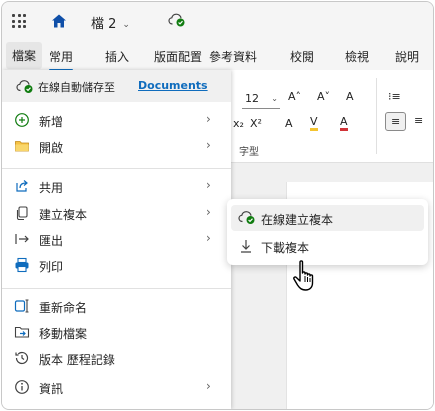 The width and height of the screenshot is (435, 411). Describe the element at coordinates (22, 146) in the screenshot. I see `folder-icon` at that location.